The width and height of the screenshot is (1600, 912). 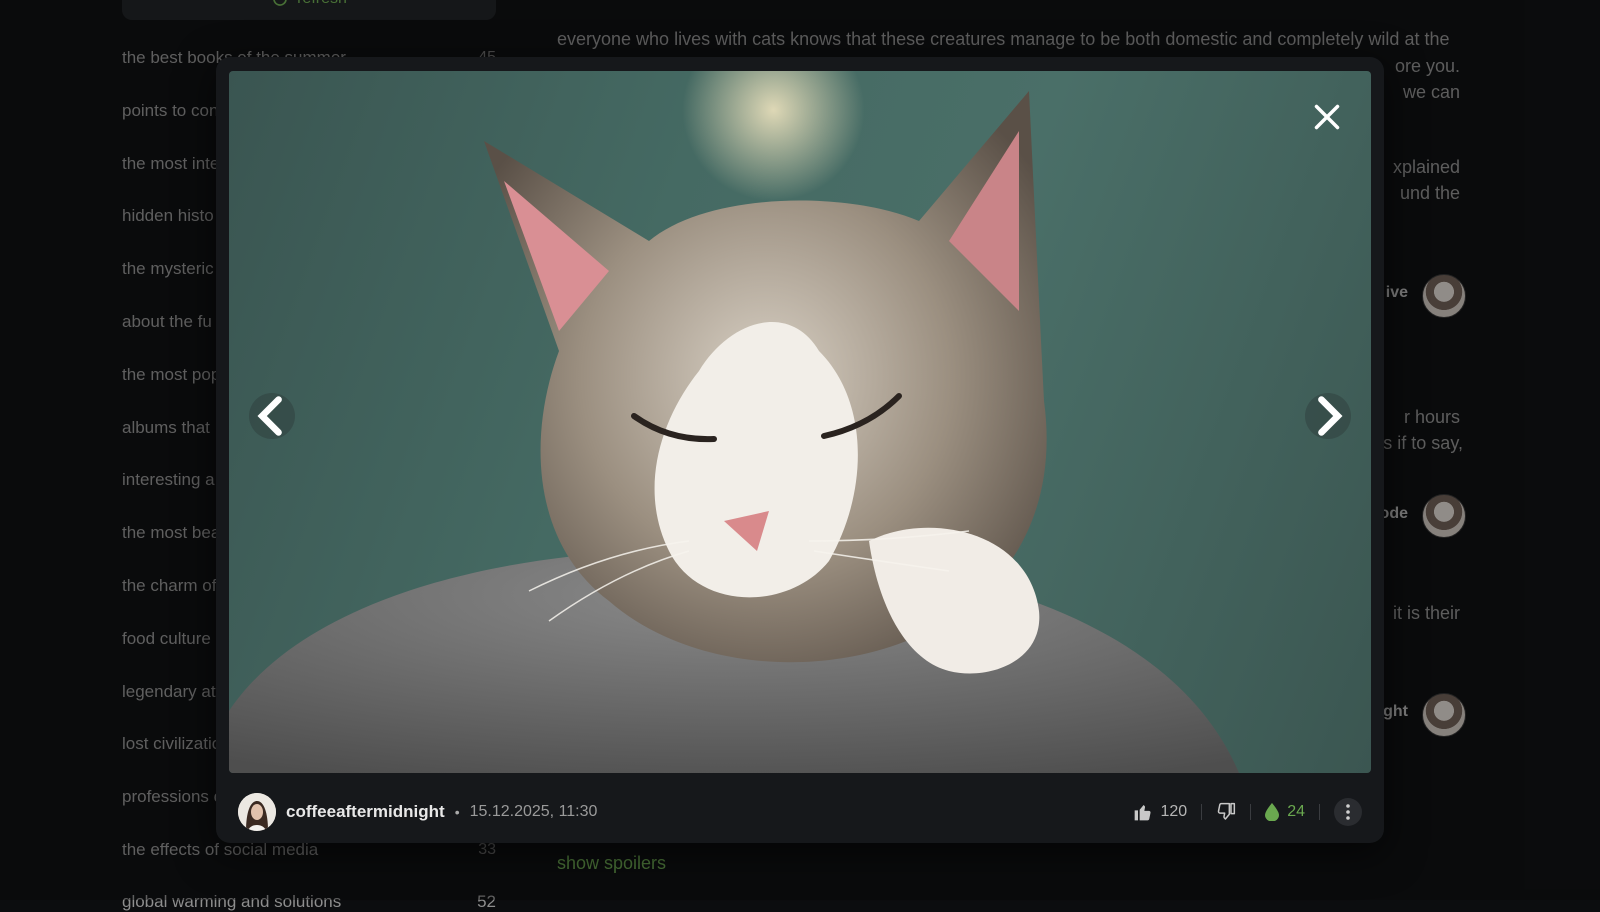 I want to click on dislike-button, so click(x=1226, y=812).